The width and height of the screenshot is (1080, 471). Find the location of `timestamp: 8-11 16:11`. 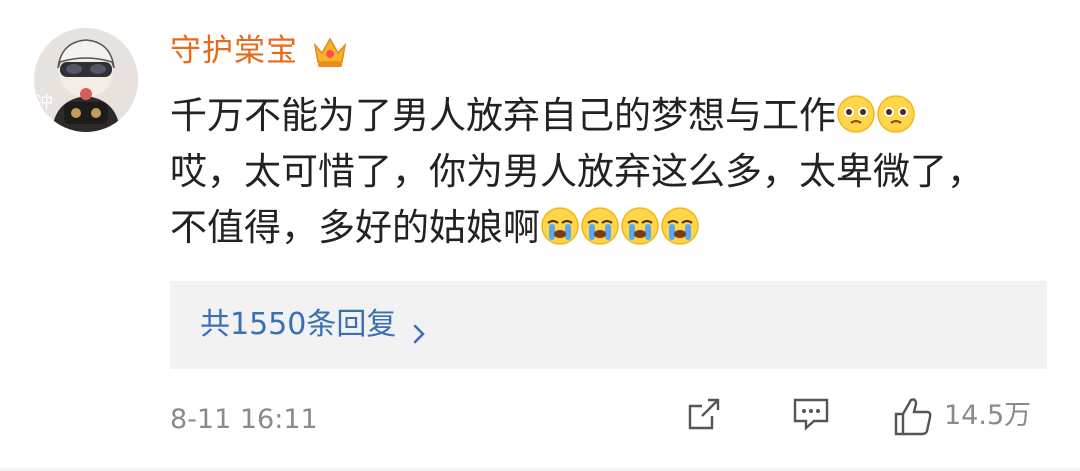

timestamp: 8-11 16:11 is located at coordinates (244, 419).